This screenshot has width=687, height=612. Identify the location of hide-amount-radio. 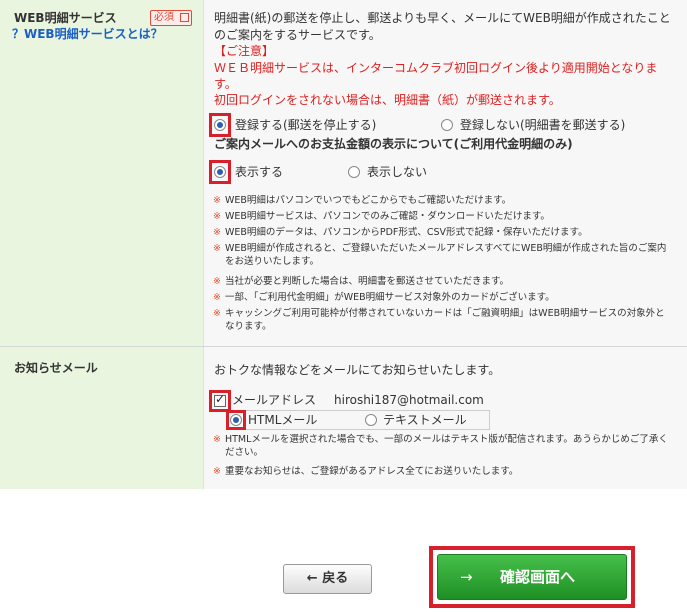
(354, 172).